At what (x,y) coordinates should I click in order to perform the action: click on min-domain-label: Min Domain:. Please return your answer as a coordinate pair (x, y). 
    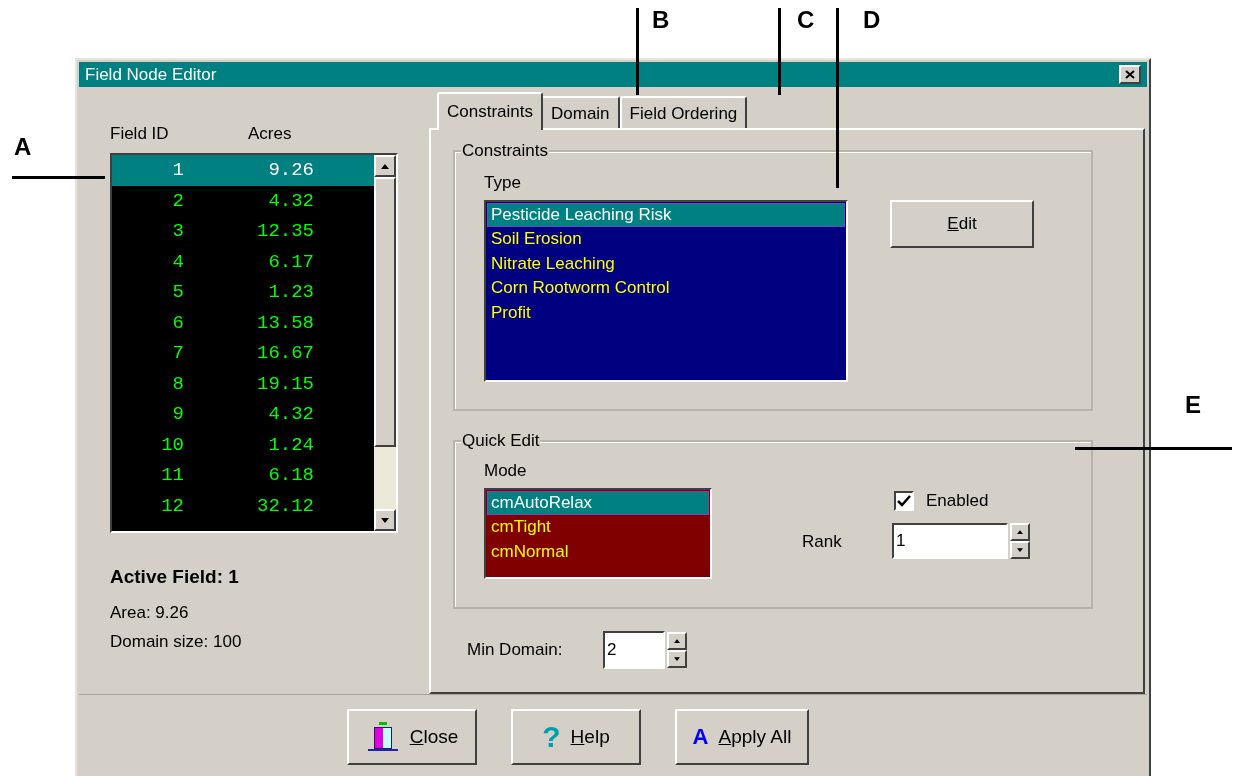
    Looking at the image, I should click on (515, 650).